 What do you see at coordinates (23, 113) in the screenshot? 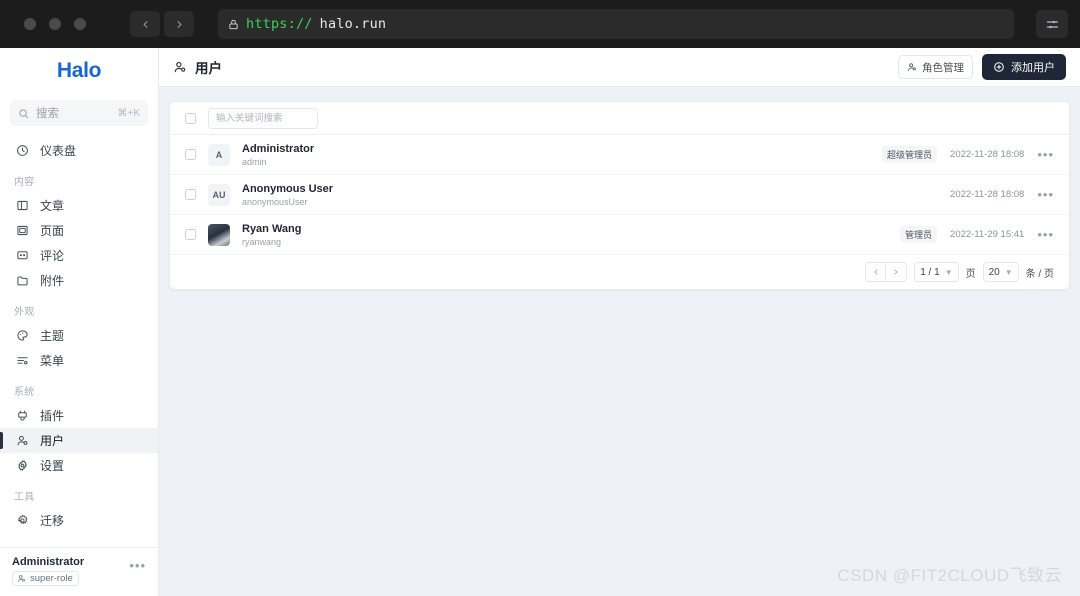
I see `search-icon` at bounding box center [23, 113].